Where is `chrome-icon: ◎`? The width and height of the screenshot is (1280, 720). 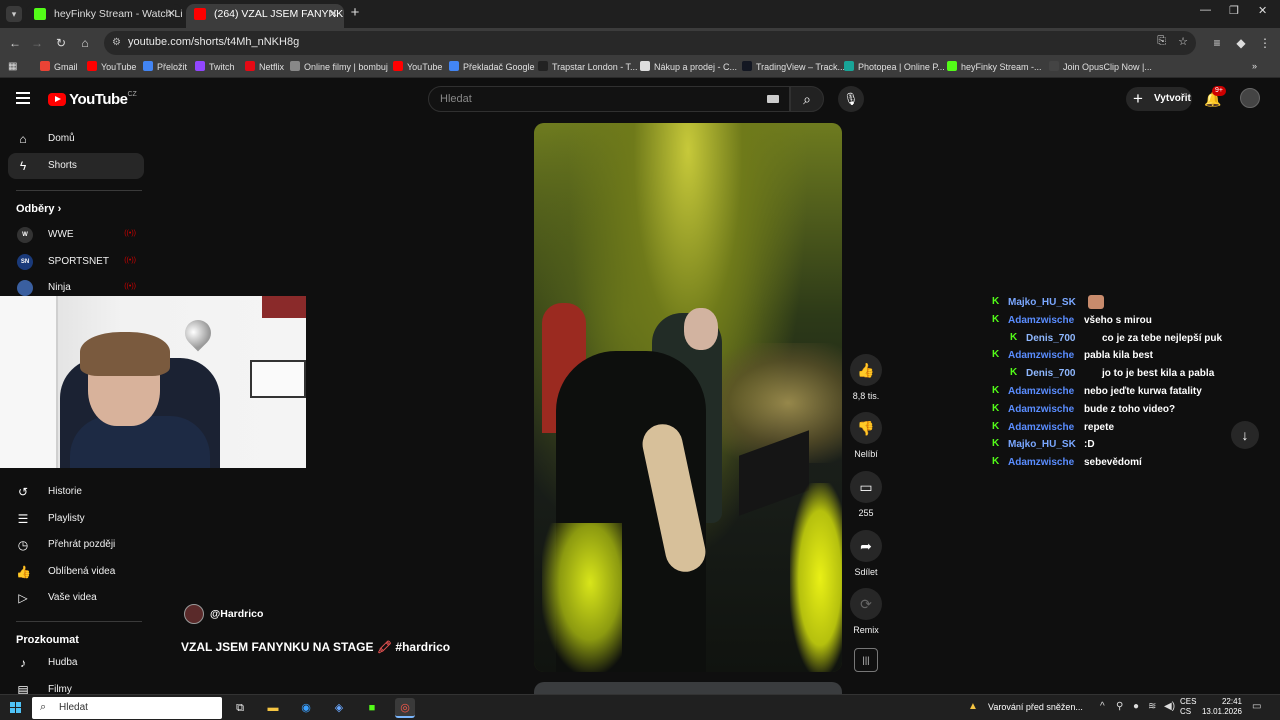 chrome-icon: ◎ is located at coordinates (405, 708).